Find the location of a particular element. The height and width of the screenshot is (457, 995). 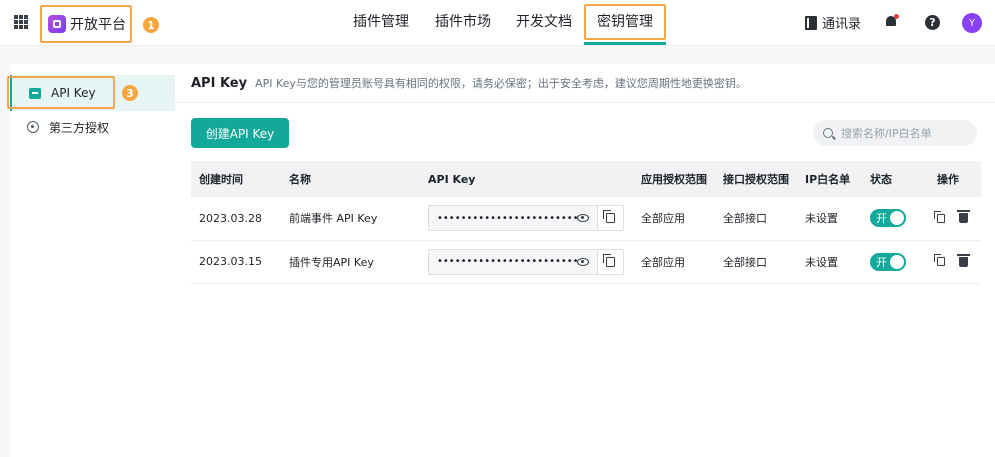

created-time-cell: 2023.03.28 is located at coordinates (230, 218).